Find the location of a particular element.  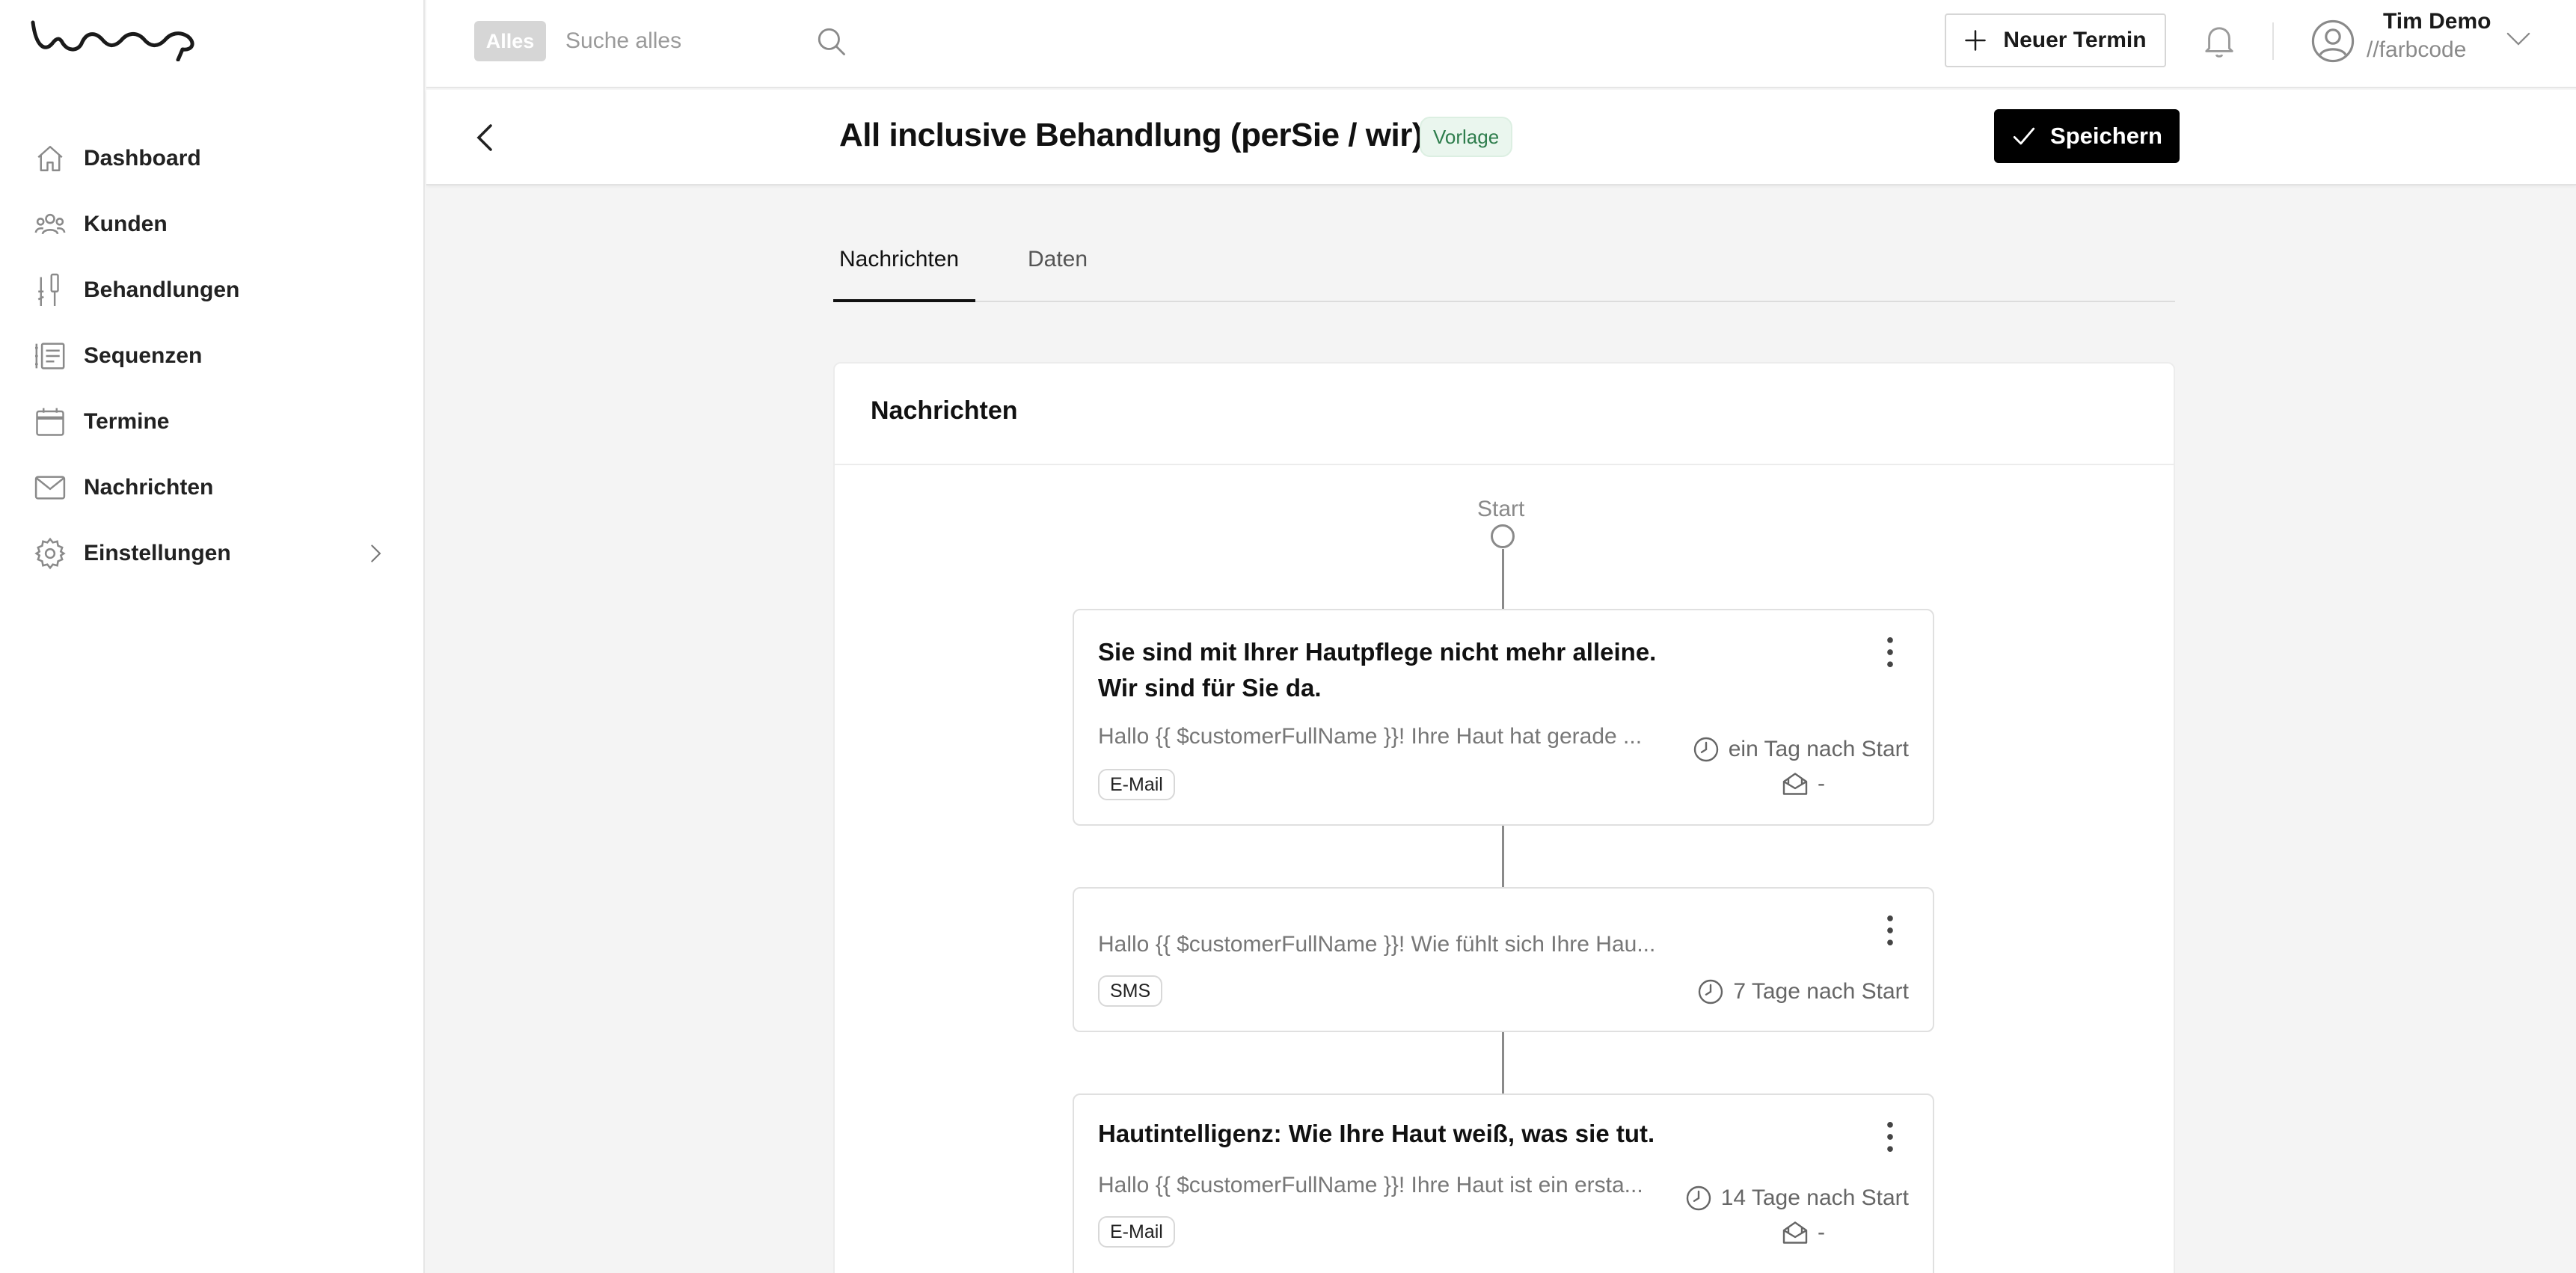

sequence-icon is located at coordinates (50, 356).